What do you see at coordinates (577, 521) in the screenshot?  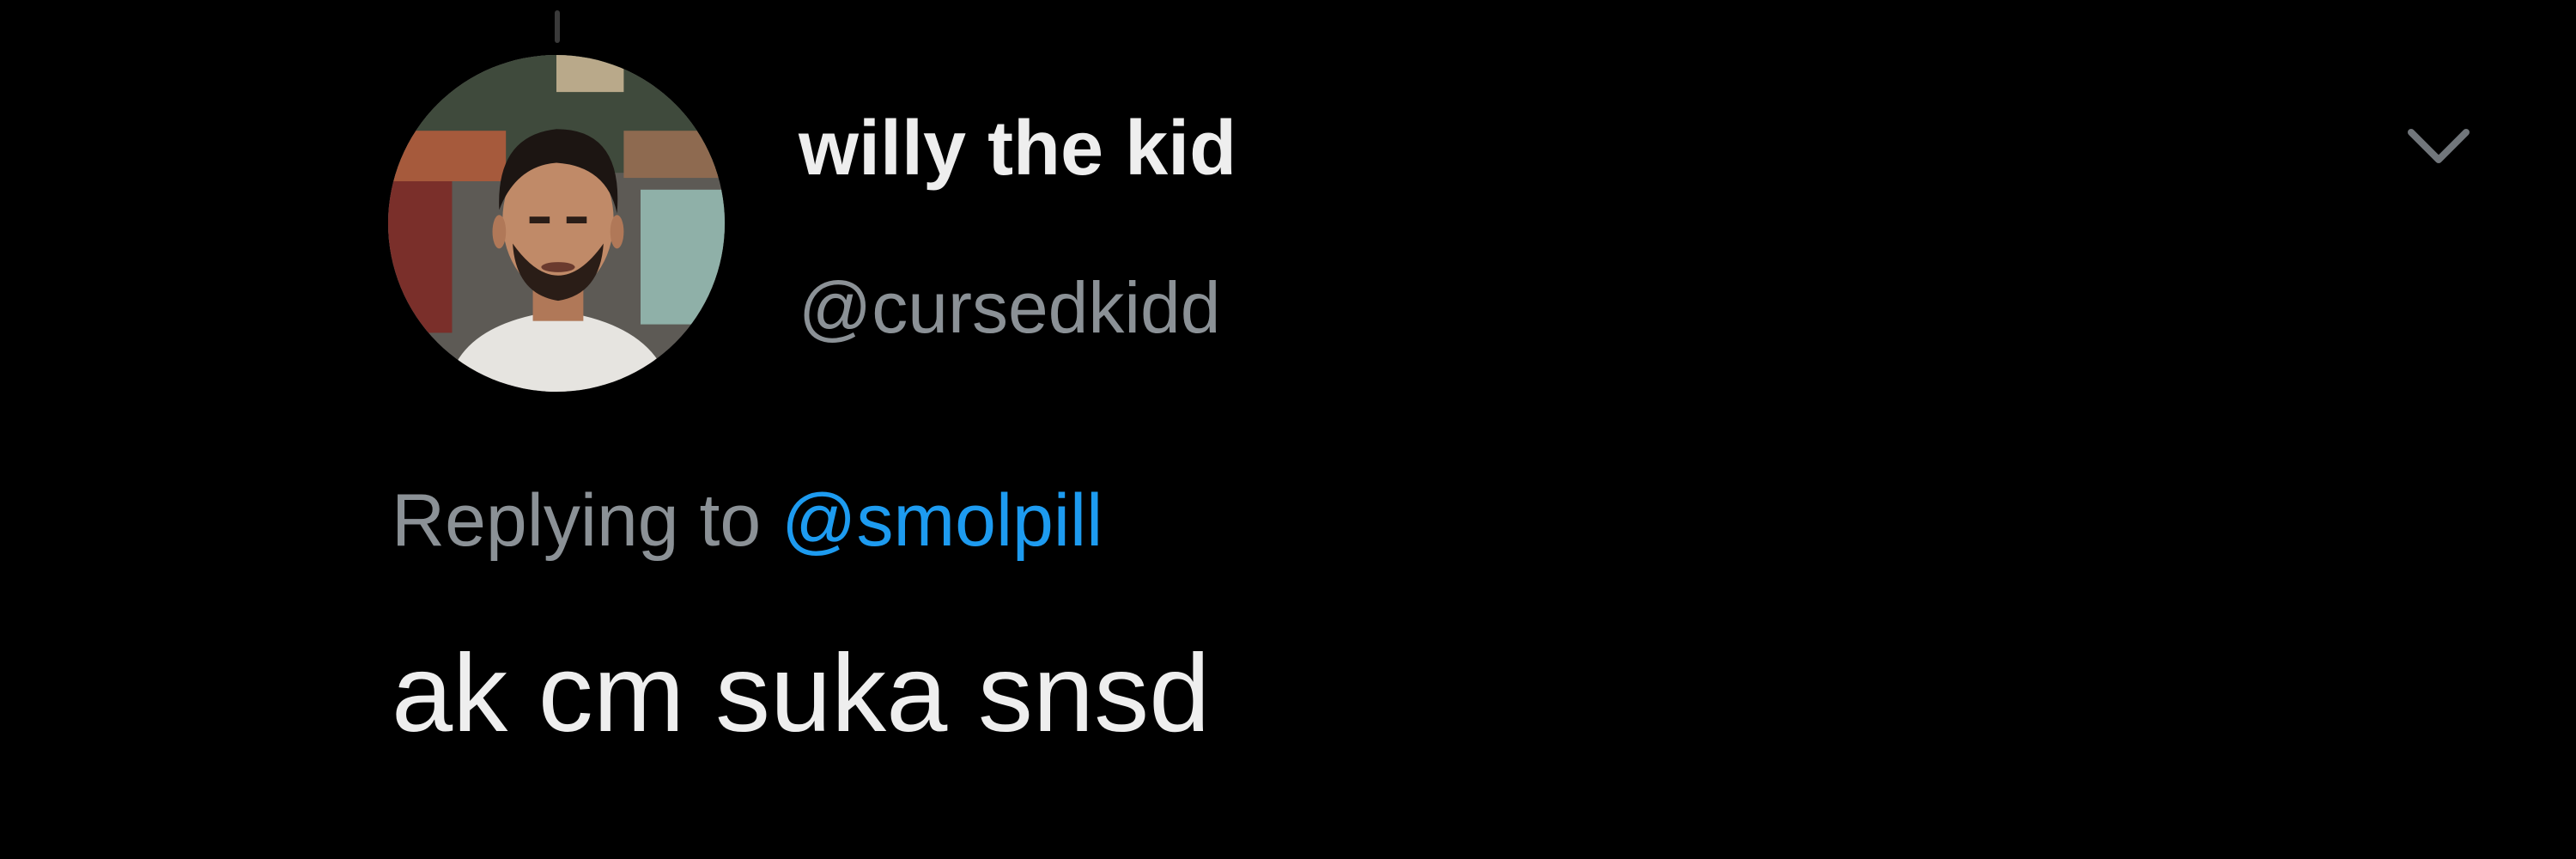 I see `replying-to-label: Replying to` at bounding box center [577, 521].